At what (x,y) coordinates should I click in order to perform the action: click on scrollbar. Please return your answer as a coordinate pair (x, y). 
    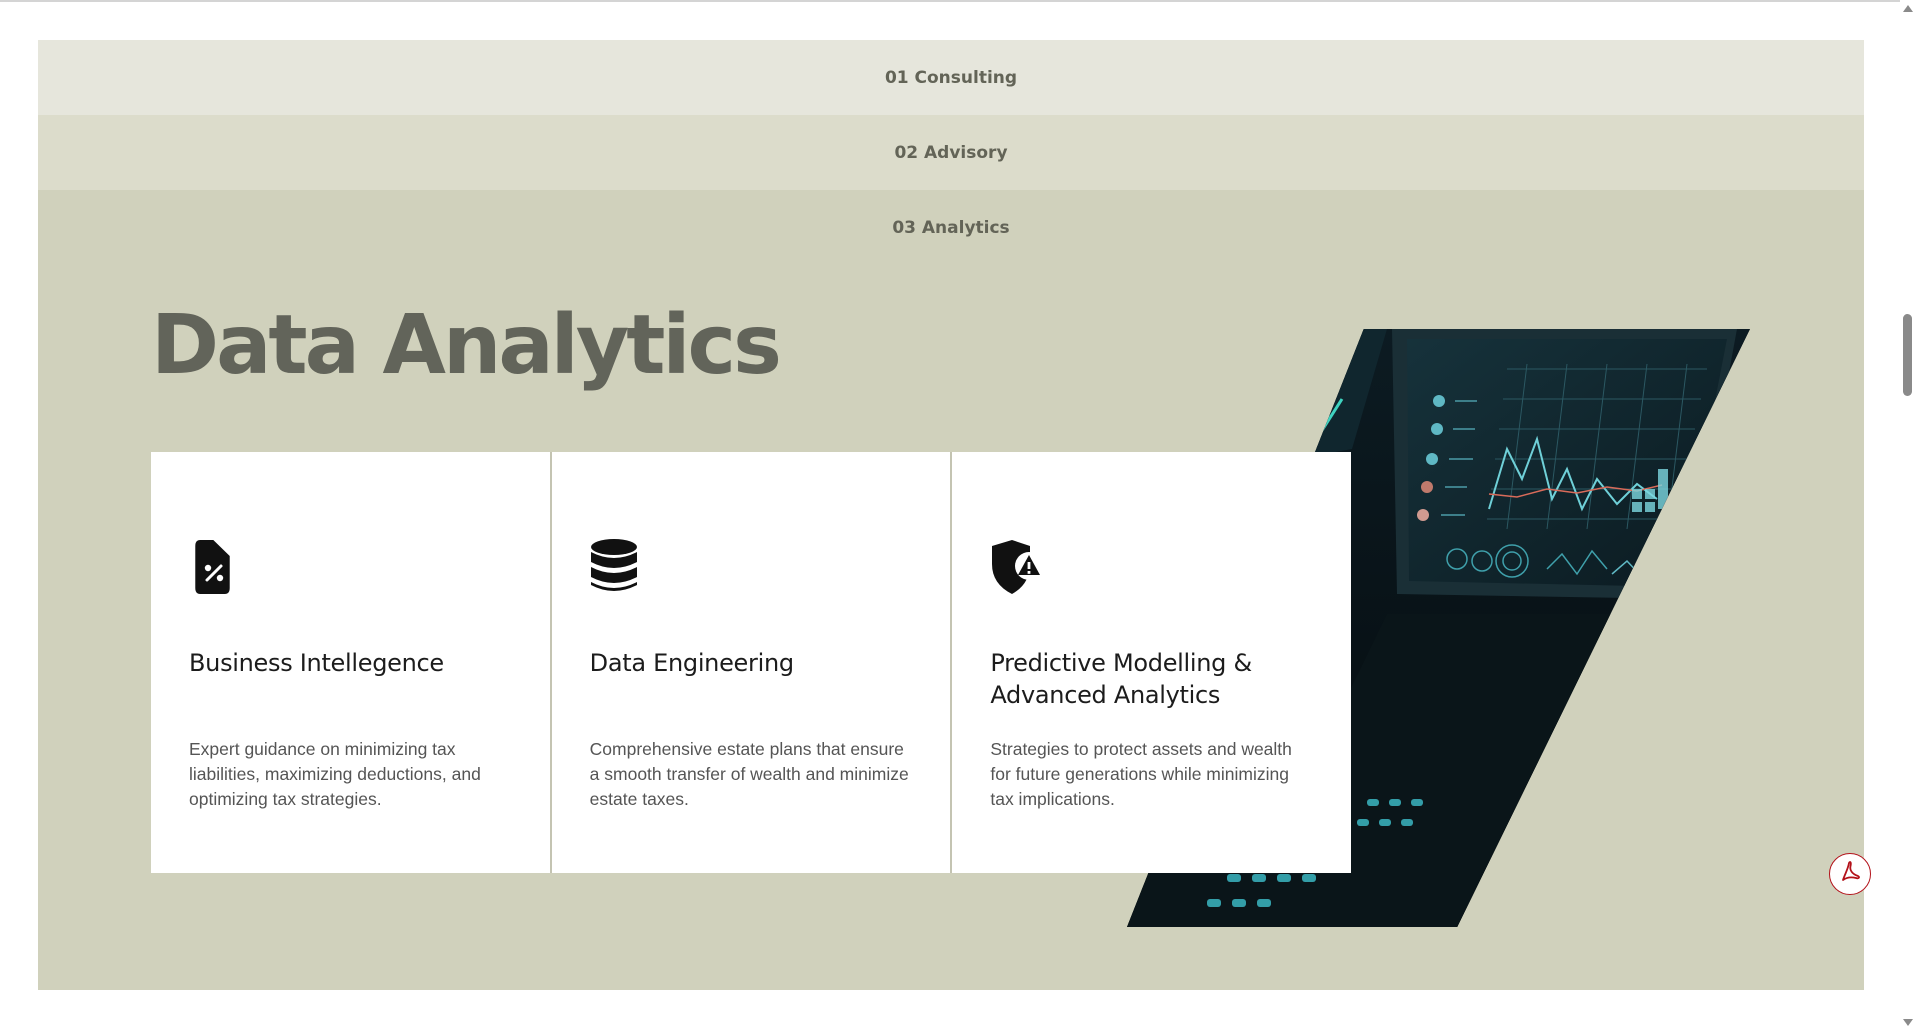
    Looking at the image, I should click on (1907, 515).